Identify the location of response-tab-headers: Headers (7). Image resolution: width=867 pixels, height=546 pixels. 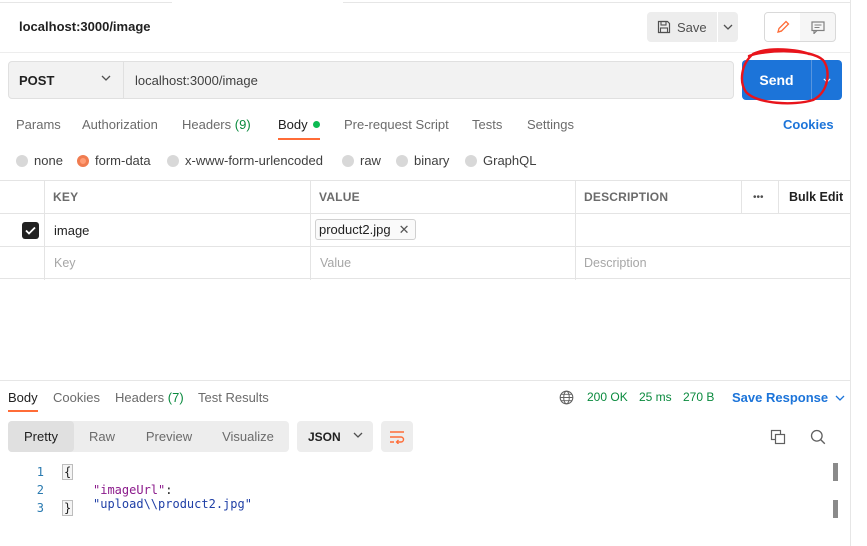
(149, 397).